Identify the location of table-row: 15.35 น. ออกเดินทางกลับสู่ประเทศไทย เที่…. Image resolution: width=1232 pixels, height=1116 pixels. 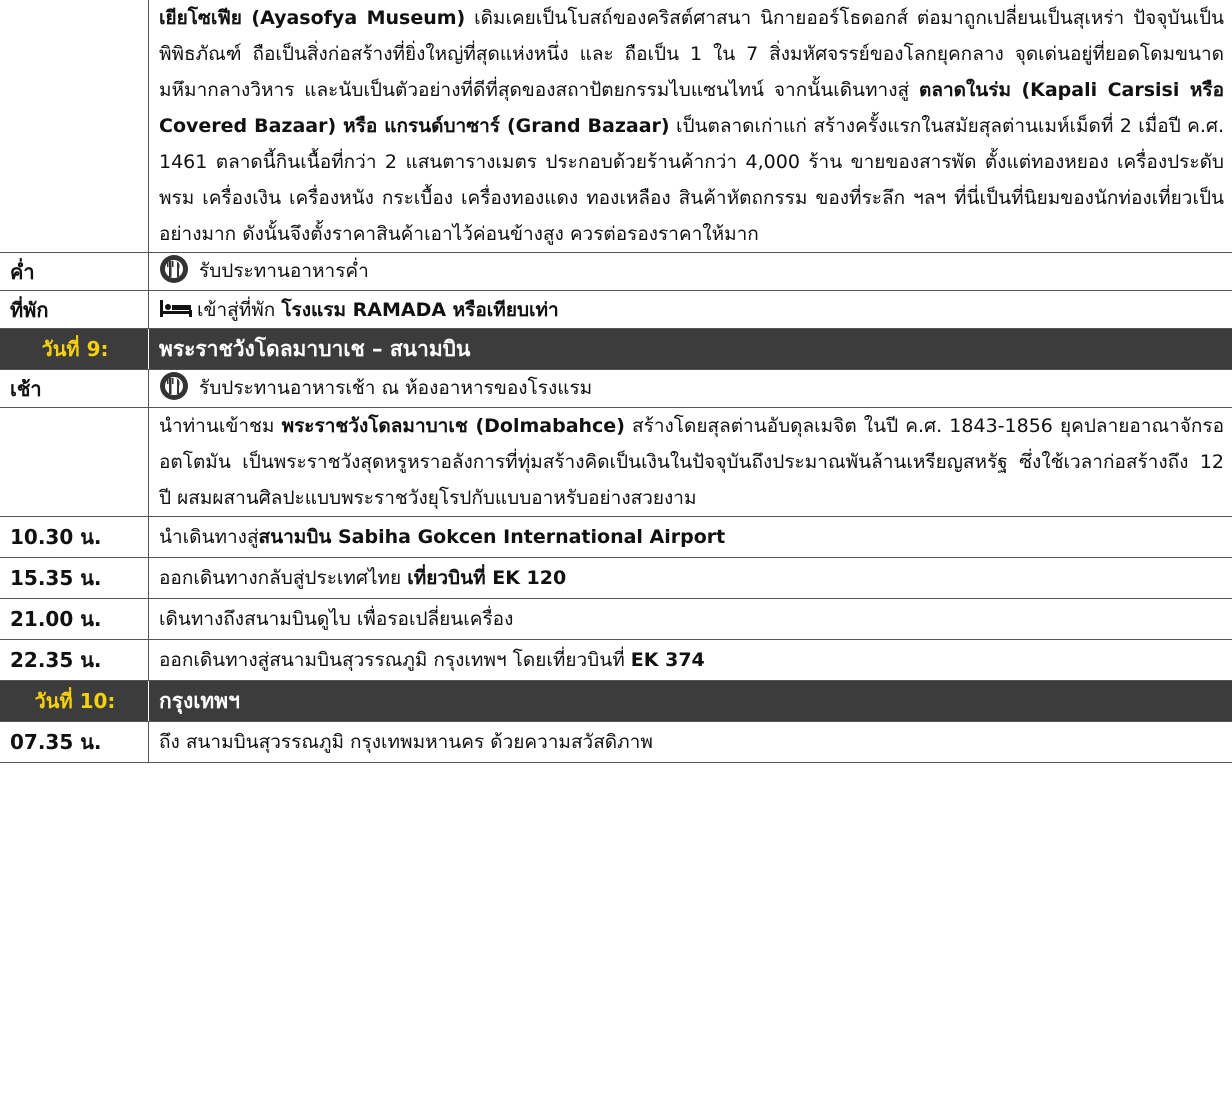
(616, 578).